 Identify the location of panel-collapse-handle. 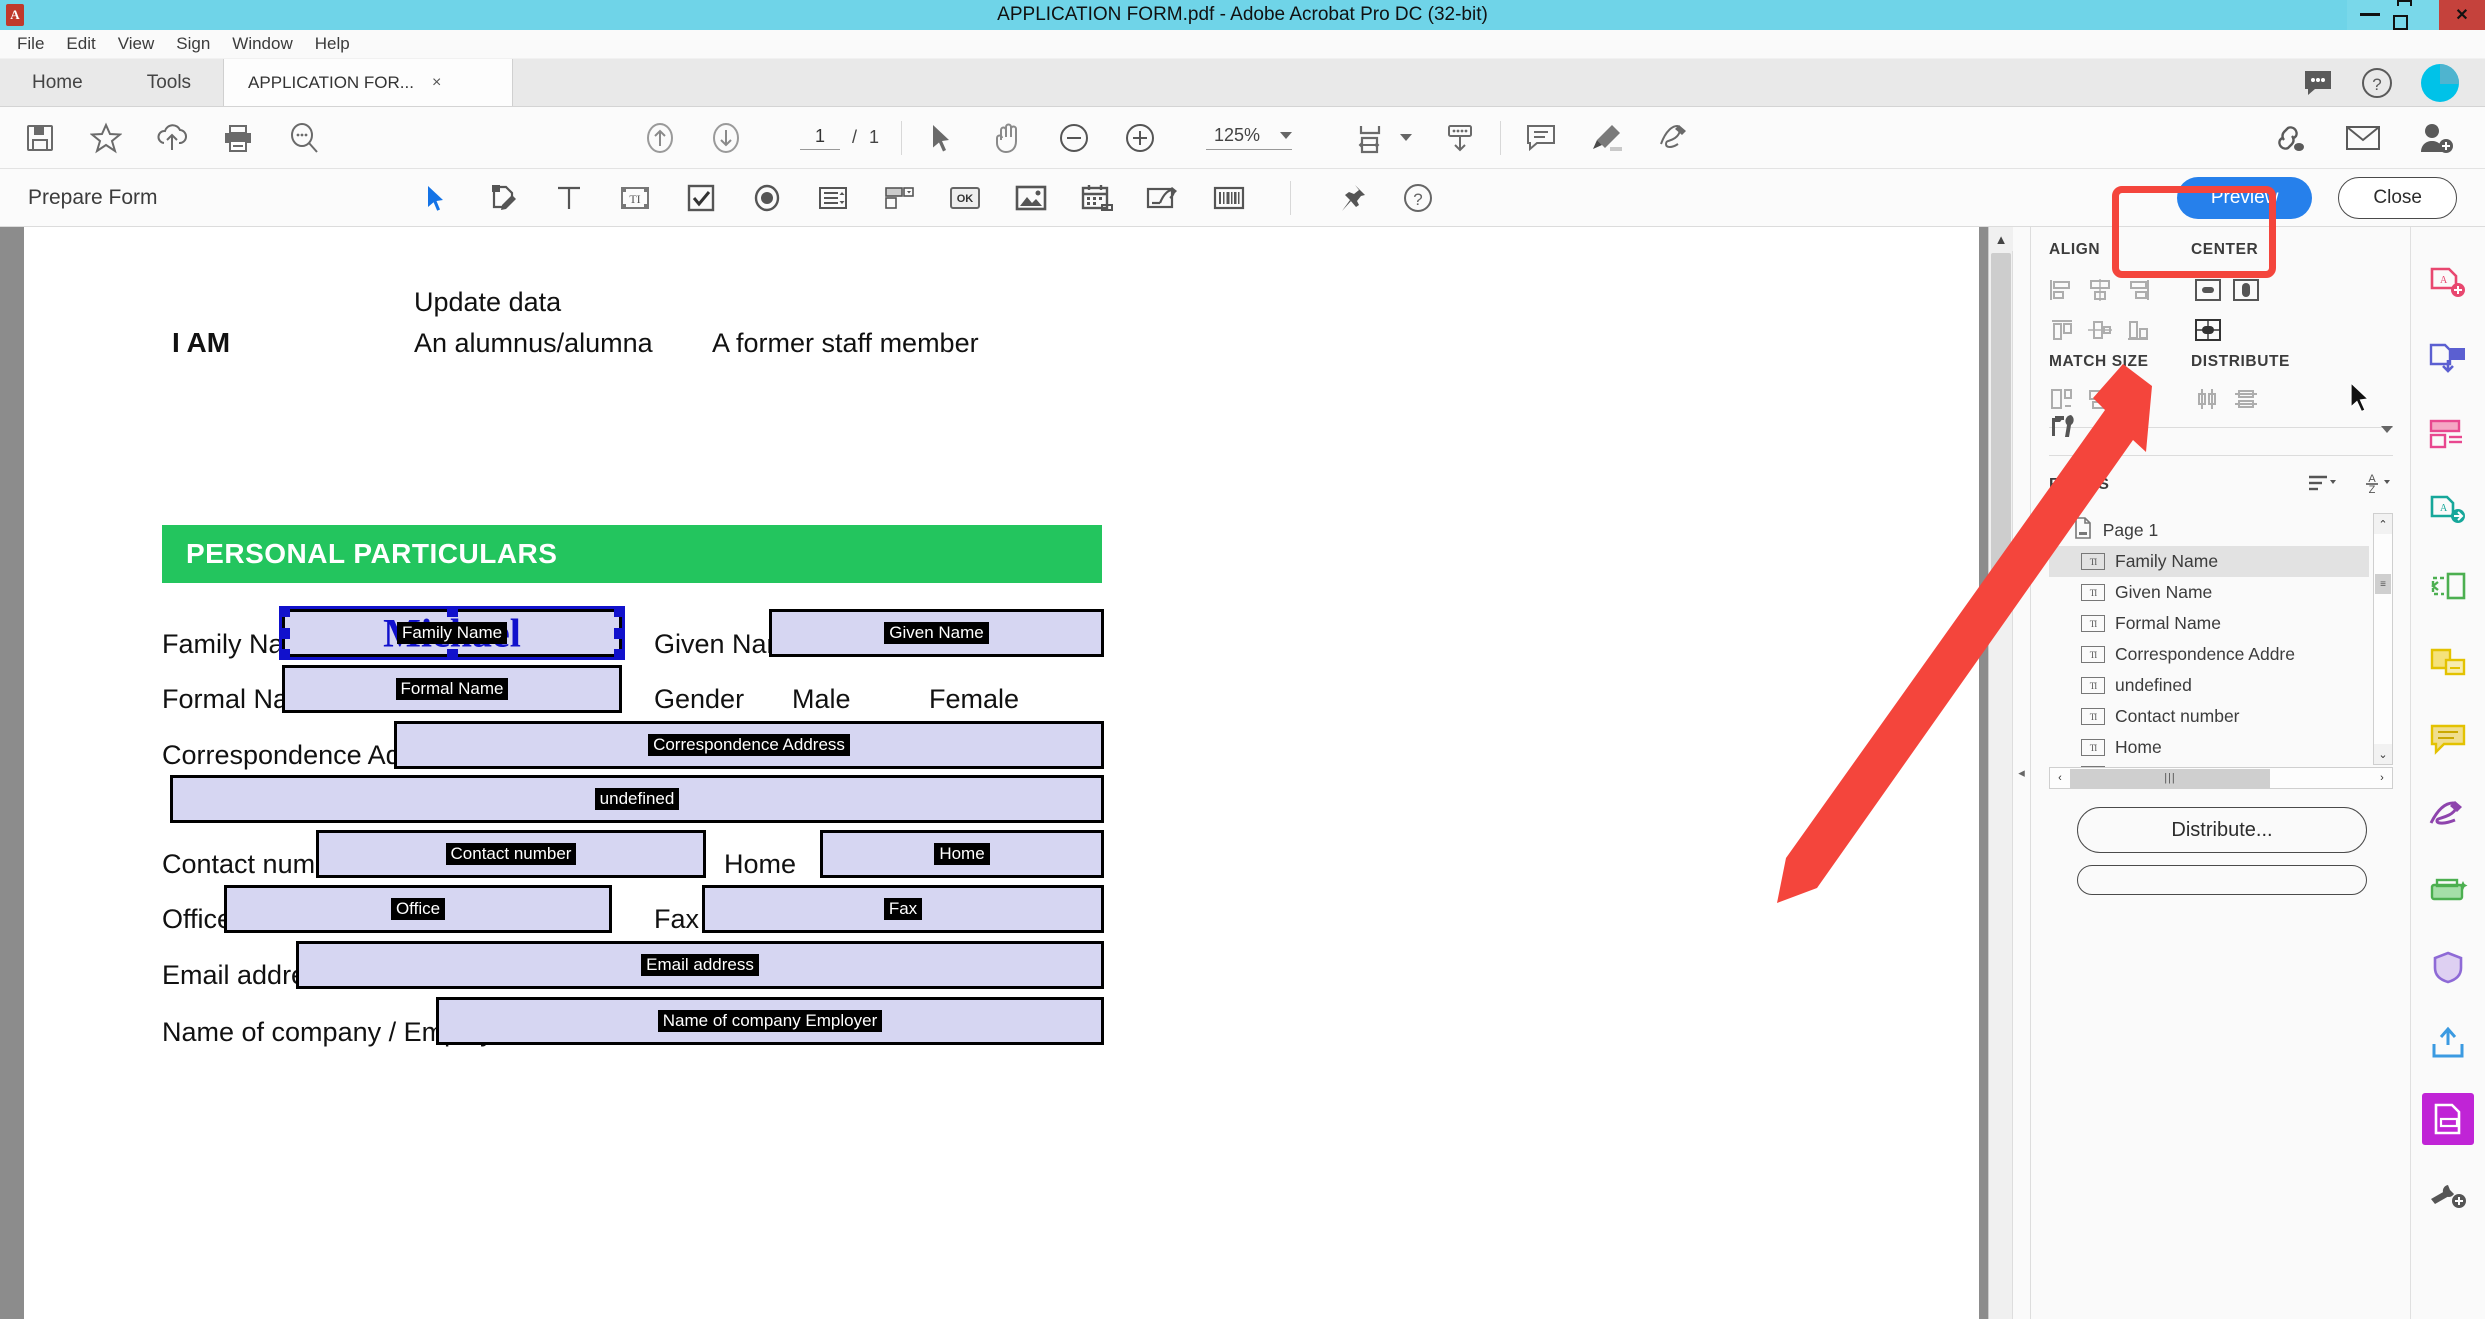
(2402, 773).